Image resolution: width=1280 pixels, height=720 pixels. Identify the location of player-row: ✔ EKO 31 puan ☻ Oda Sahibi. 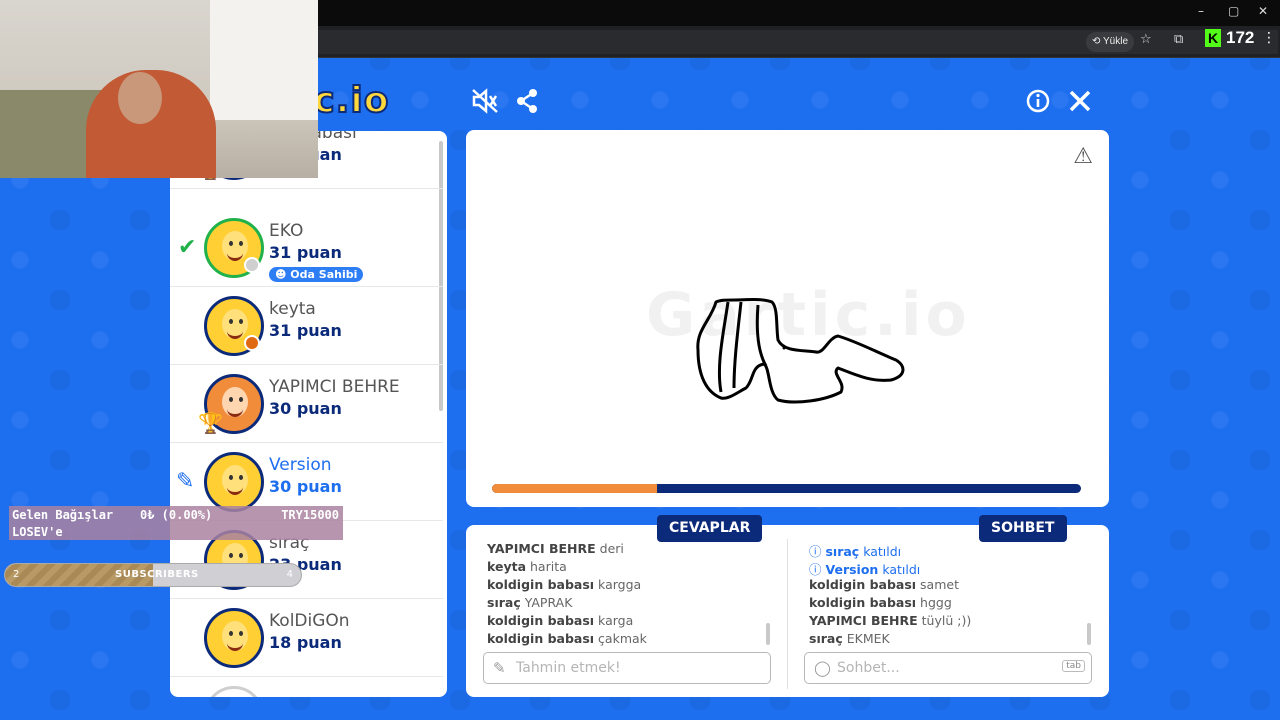
(306, 248).